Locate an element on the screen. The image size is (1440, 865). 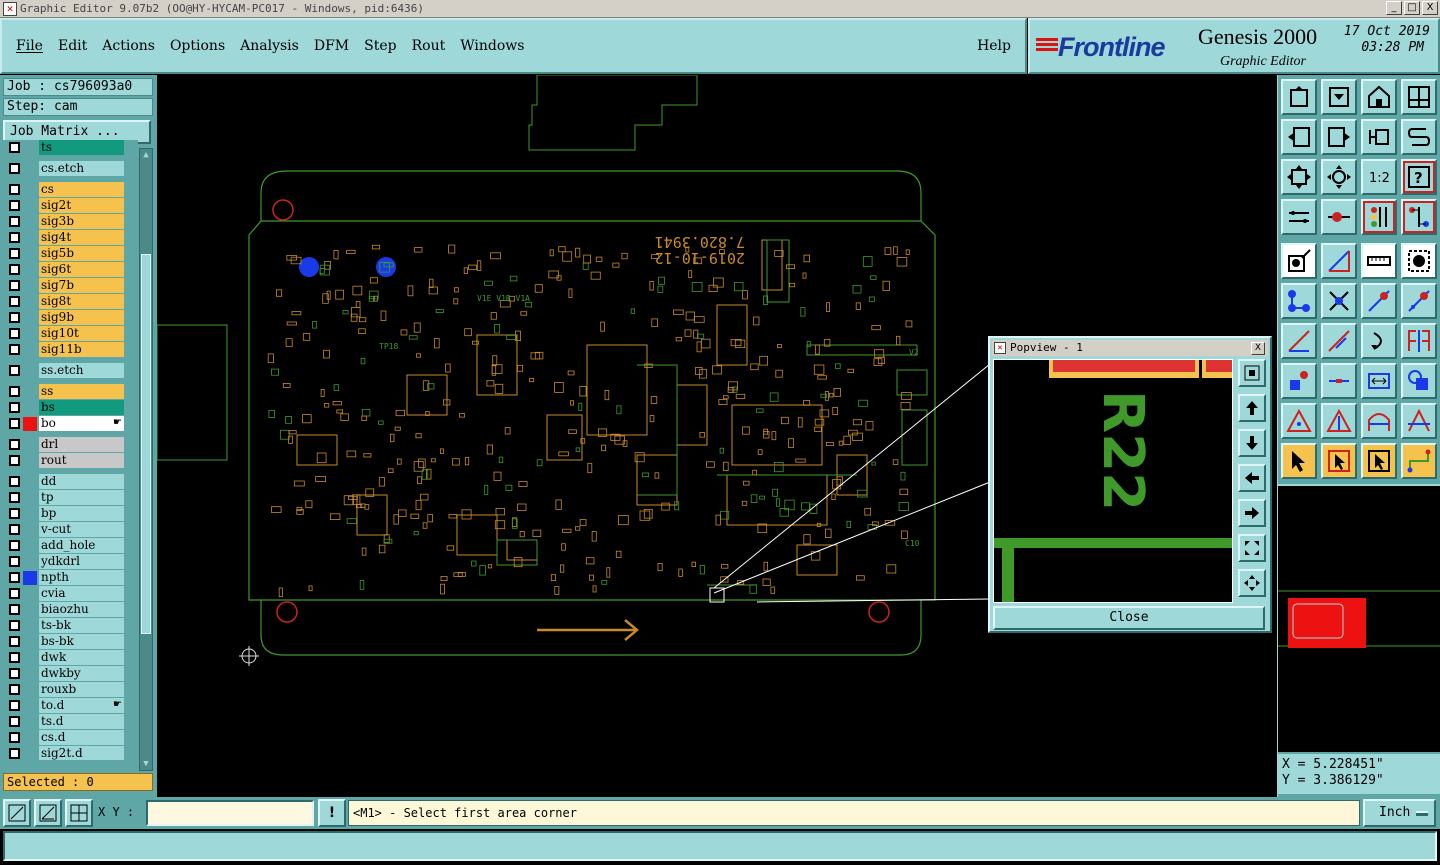
layer-row: sig8t is located at coordinates (70, 301).